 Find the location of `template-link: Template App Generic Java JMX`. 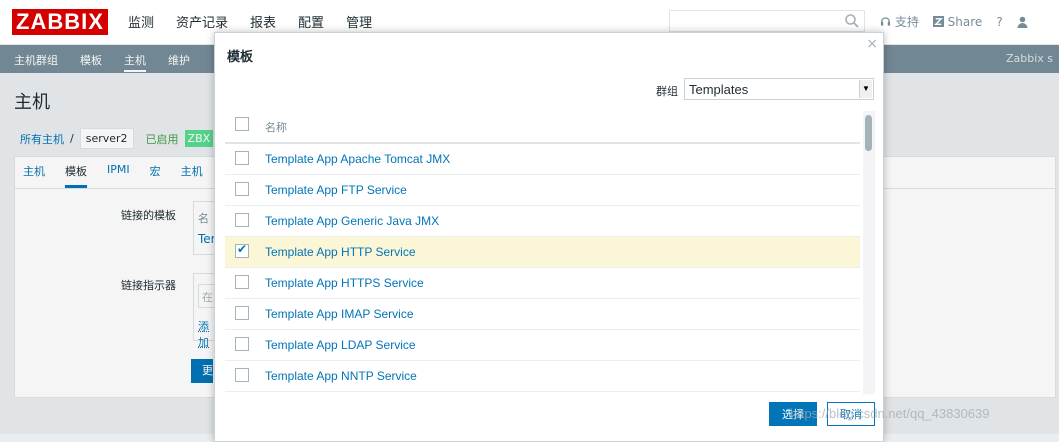

template-link: Template App Generic Java JMX is located at coordinates (352, 221).